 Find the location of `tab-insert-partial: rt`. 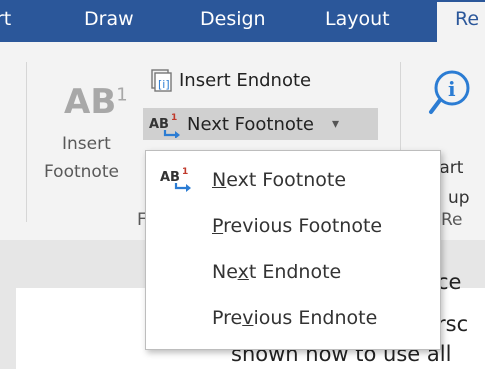

tab-insert-partial: rt is located at coordinates (5, 22).